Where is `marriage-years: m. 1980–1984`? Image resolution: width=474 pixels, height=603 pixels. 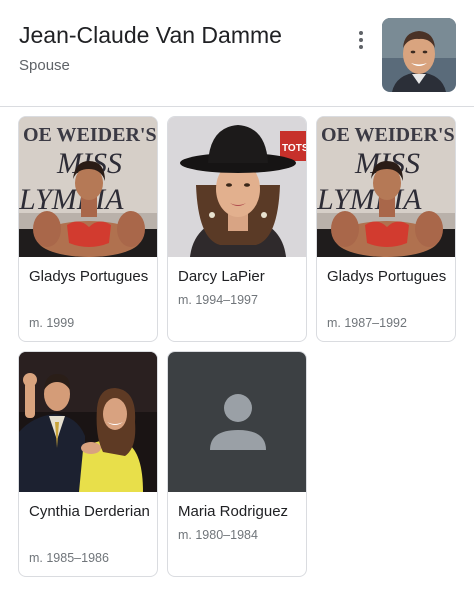
marriage-years: m. 1980–1984 is located at coordinates (218, 535).